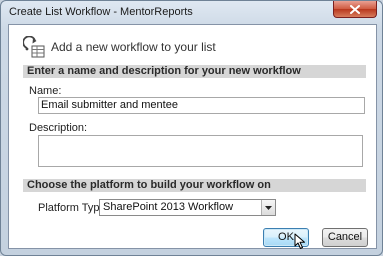 Image resolution: width=383 pixels, height=256 pixels. What do you see at coordinates (168, 207) in the screenshot?
I see `platform-type-value: SharePoint 2013 Workflow` at bounding box center [168, 207].